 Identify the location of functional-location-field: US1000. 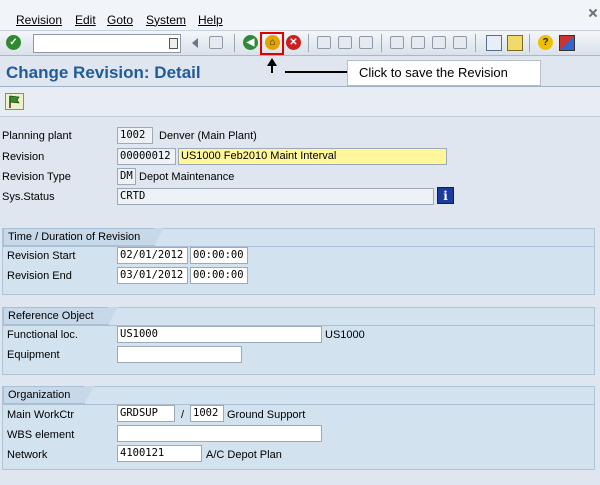
(219, 334).